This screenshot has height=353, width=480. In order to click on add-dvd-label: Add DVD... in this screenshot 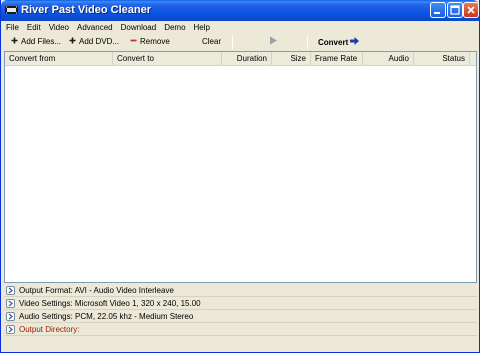, I will do `click(99, 41)`.